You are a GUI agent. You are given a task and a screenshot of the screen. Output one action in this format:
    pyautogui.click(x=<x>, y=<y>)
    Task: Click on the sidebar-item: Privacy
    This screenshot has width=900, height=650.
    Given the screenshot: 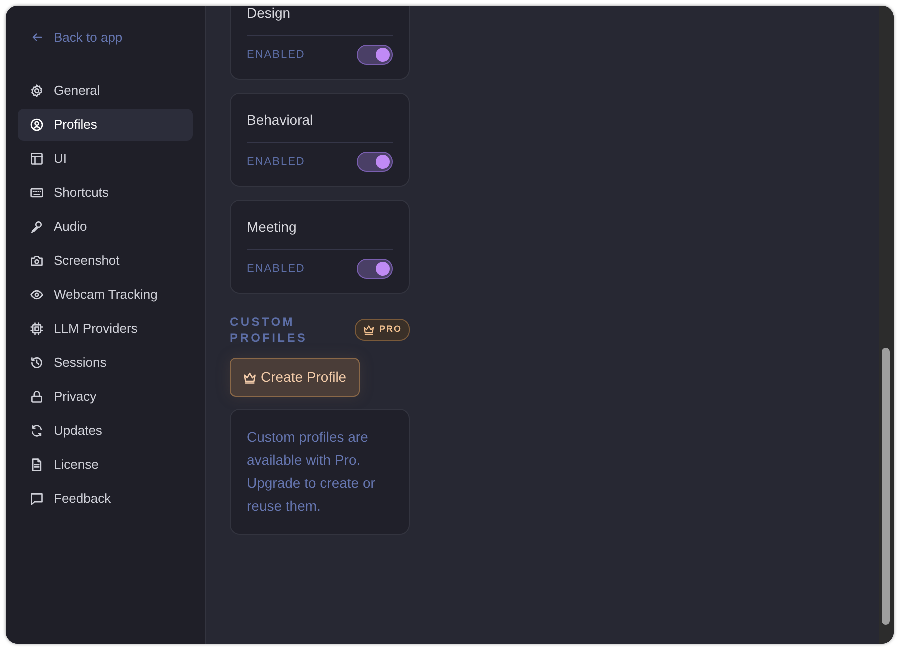 What is the action you would take?
    pyautogui.click(x=105, y=396)
    